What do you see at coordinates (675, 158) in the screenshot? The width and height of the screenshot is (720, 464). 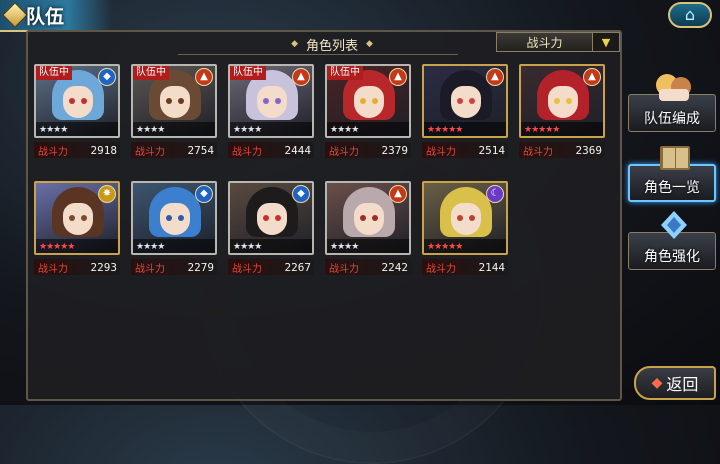 I see `character-book-icon` at bounding box center [675, 158].